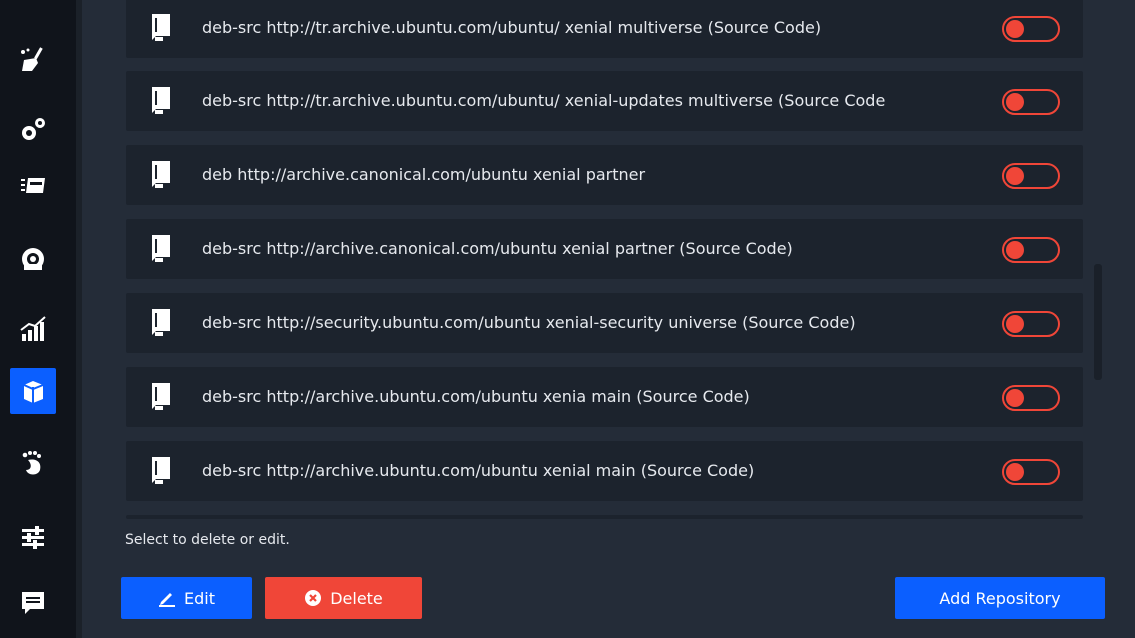 Image resolution: width=1135 pixels, height=638 pixels. I want to click on gnome-foot-icon, so click(31, 463).